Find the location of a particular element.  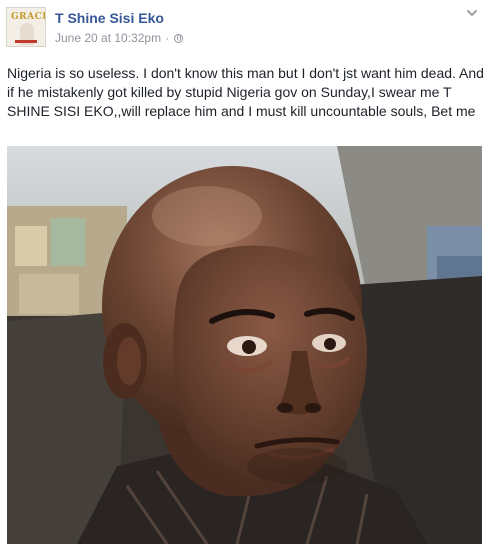

post-meta: June 20 at 10:32pm · is located at coordinates (119, 38).